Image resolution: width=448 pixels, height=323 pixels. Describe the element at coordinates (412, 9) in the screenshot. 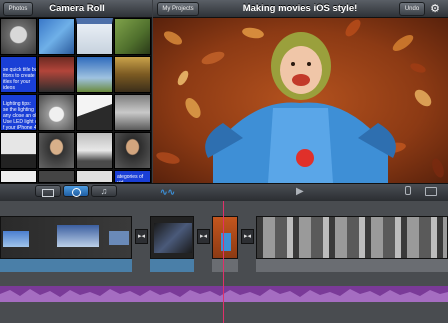

I see `undo-button: Undo` at that location.